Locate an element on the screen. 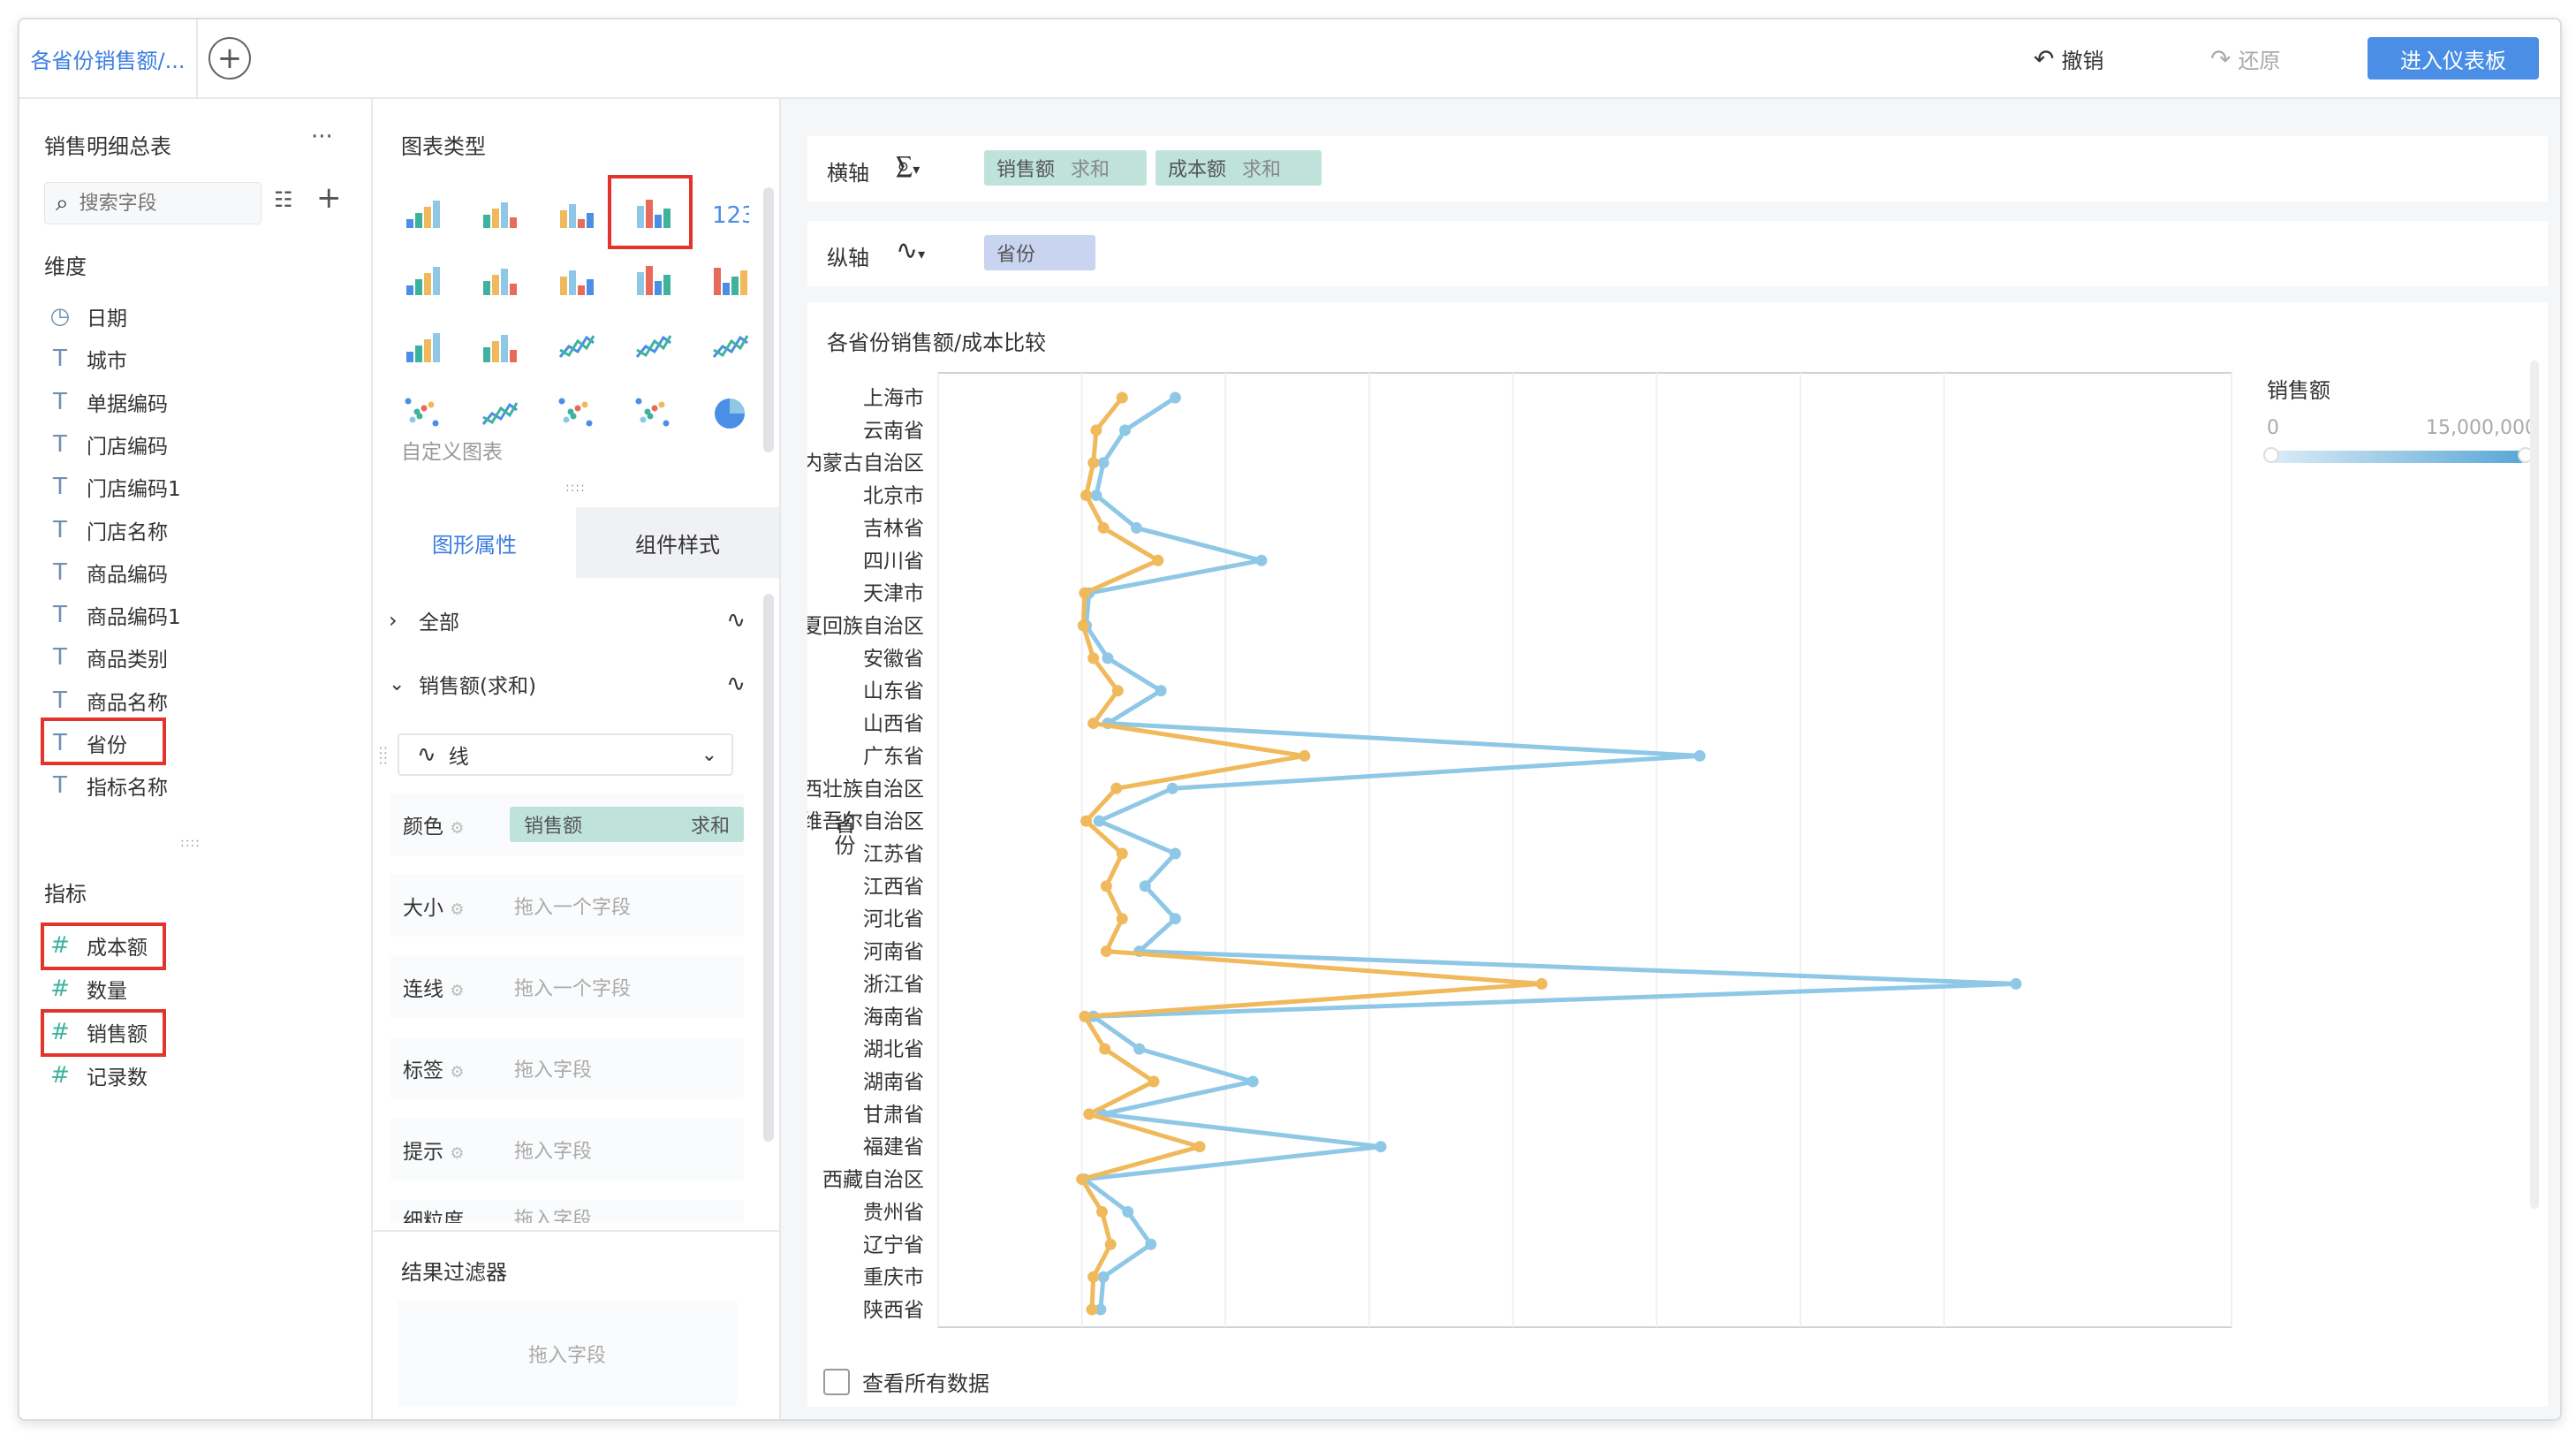 The image size is (2576, 1435). axis-sort-icon: ⨊▾ is located at coordinates (908, 165).